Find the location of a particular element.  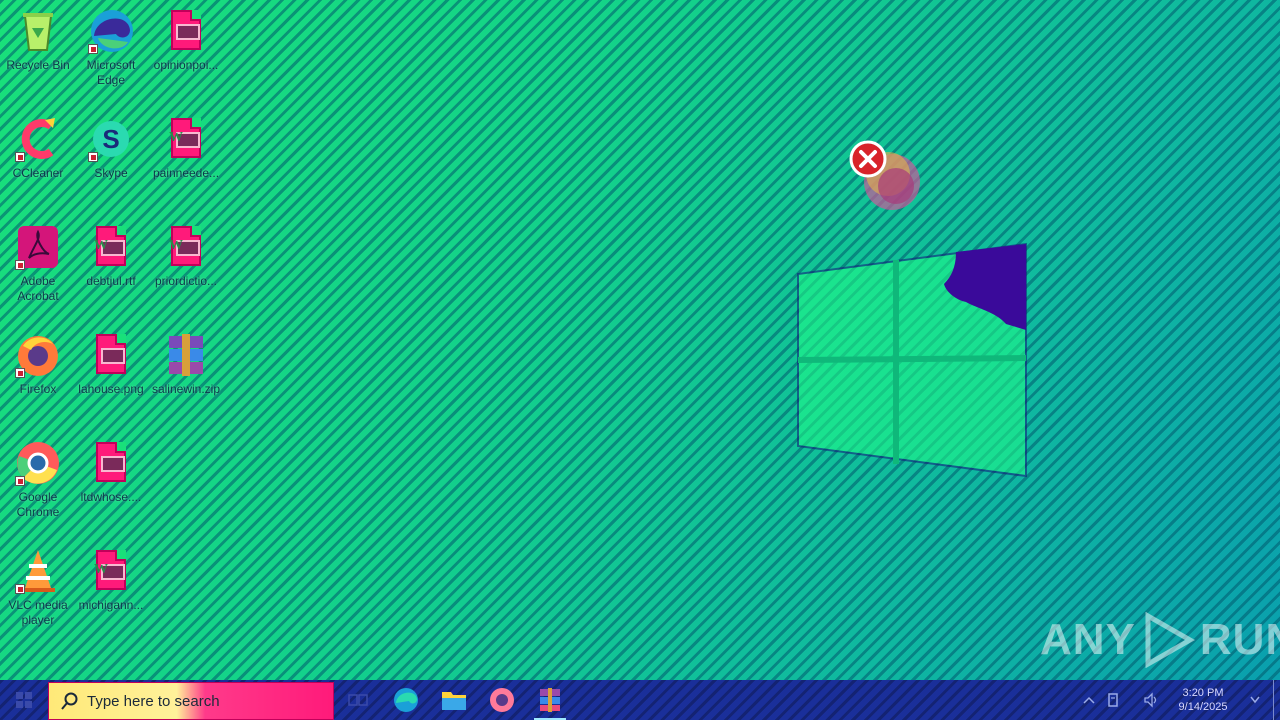

ccleaner-icon is located at coordinates (38, 139).